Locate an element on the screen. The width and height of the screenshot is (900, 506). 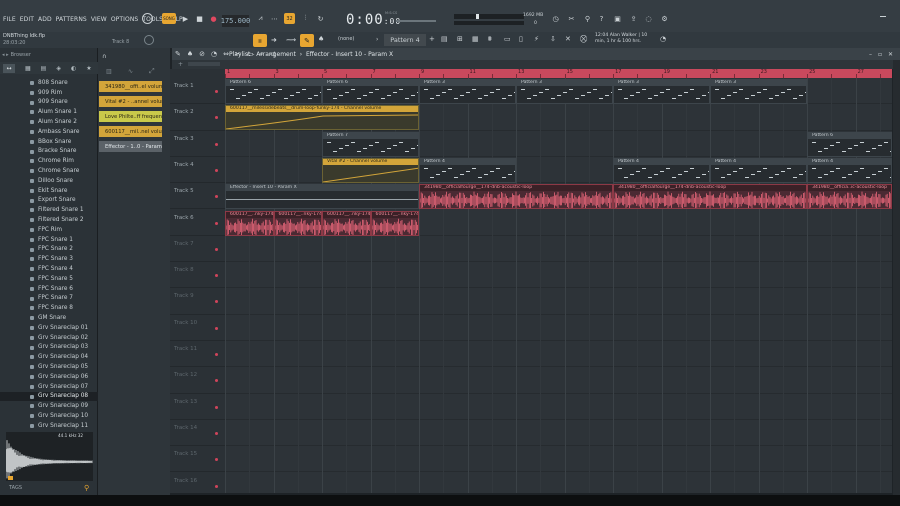
browser-item: Chrome Snare is located at coordinates (49, 171).